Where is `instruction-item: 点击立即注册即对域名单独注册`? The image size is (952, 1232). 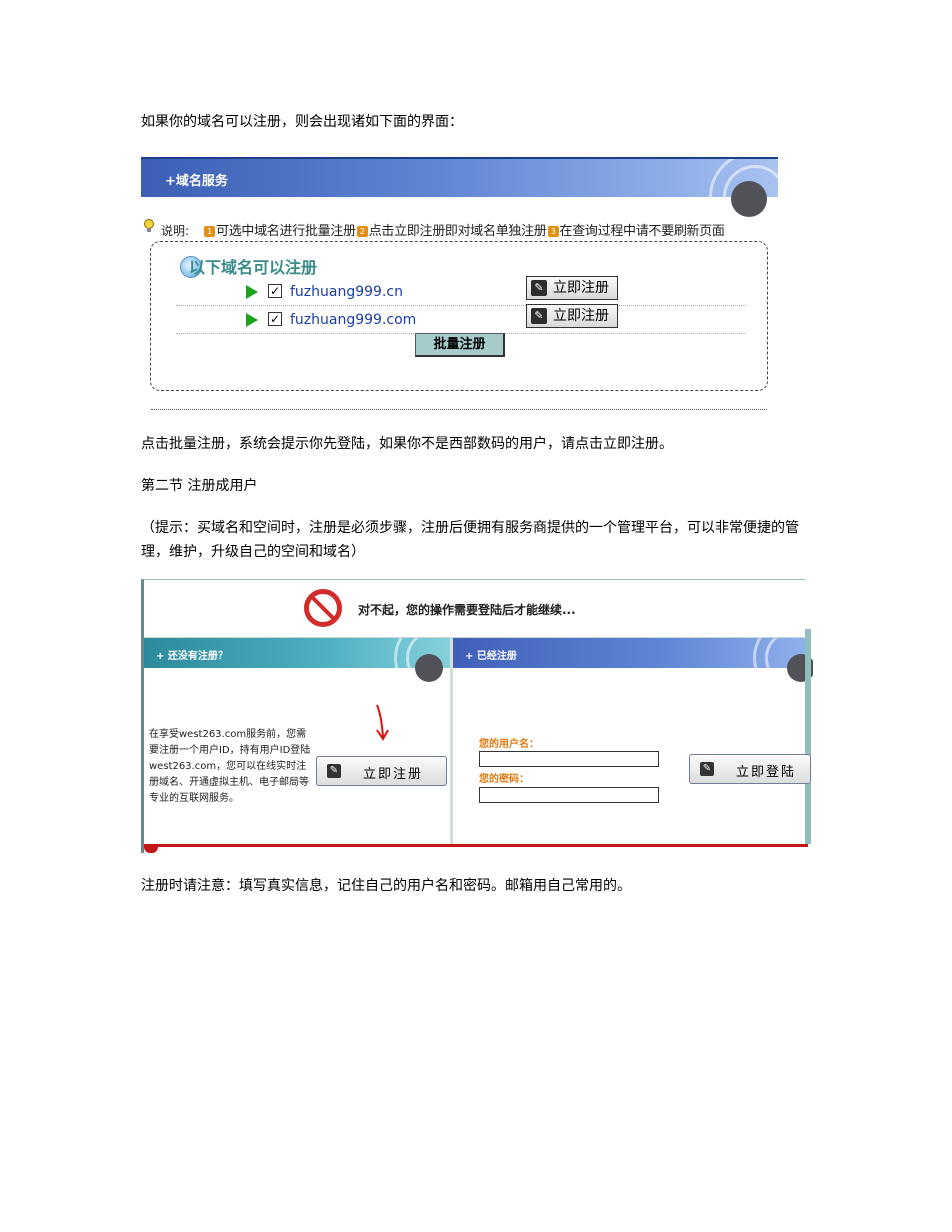
instruction-item: 点击立即注册即对域名单独注册 is located at coordinates (457, 231).